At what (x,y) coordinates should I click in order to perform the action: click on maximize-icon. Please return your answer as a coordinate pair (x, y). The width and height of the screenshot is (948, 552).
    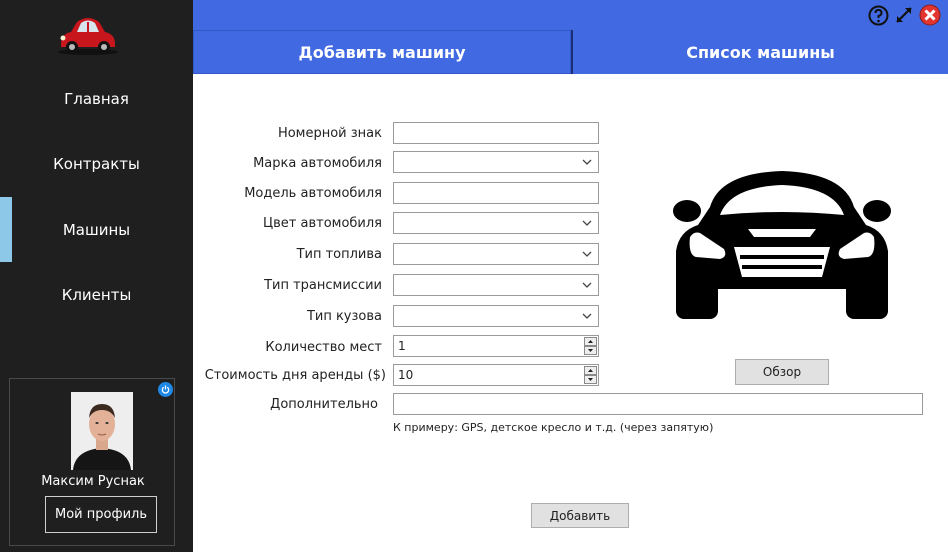
    Looking at the image, I should click on (904, 15).